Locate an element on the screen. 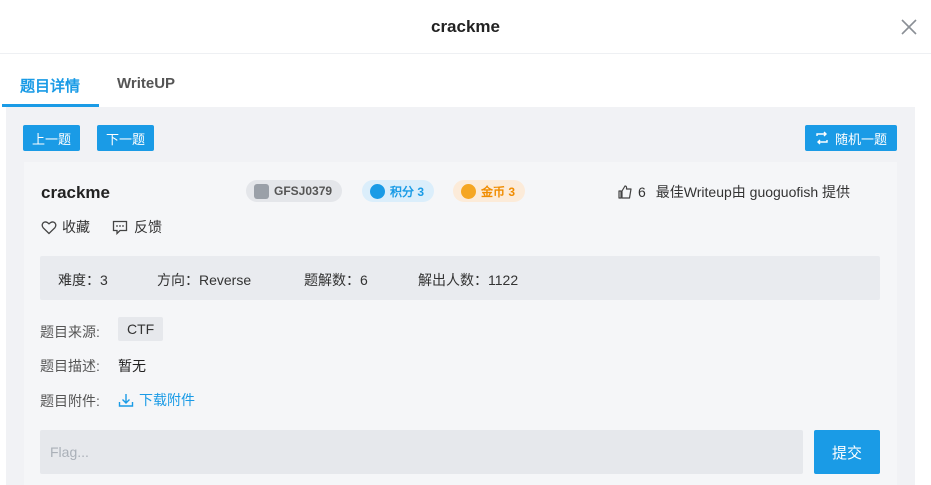 Image resolution: width=931 pixels, height=485 pixels. next-challenge-label: 下一题 is located at coordinates (125, 139).